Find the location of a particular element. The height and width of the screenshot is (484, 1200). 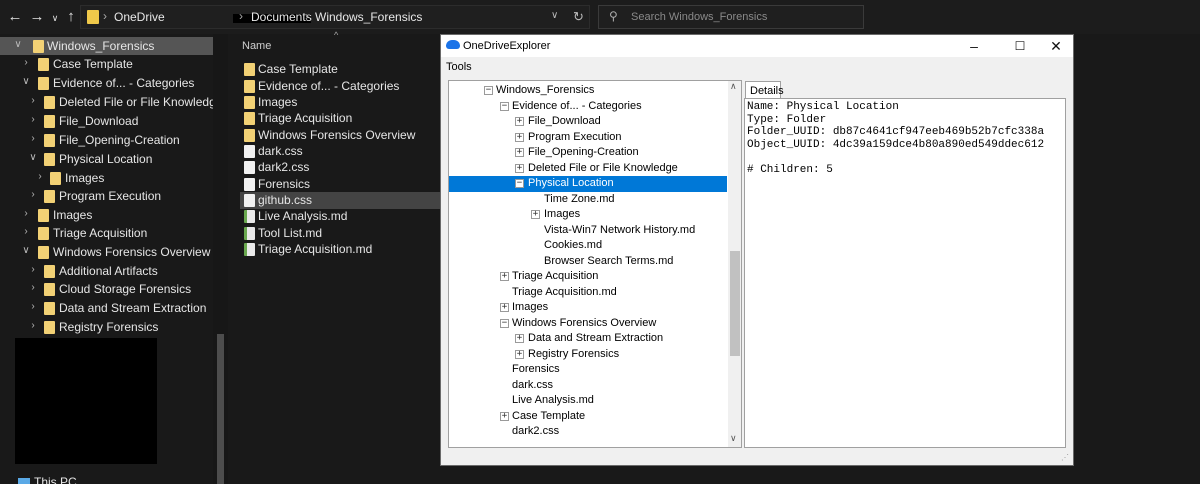

nav-item-windows-forensics: ∨ Windows_Forensics is located at coordinates (106, 46).